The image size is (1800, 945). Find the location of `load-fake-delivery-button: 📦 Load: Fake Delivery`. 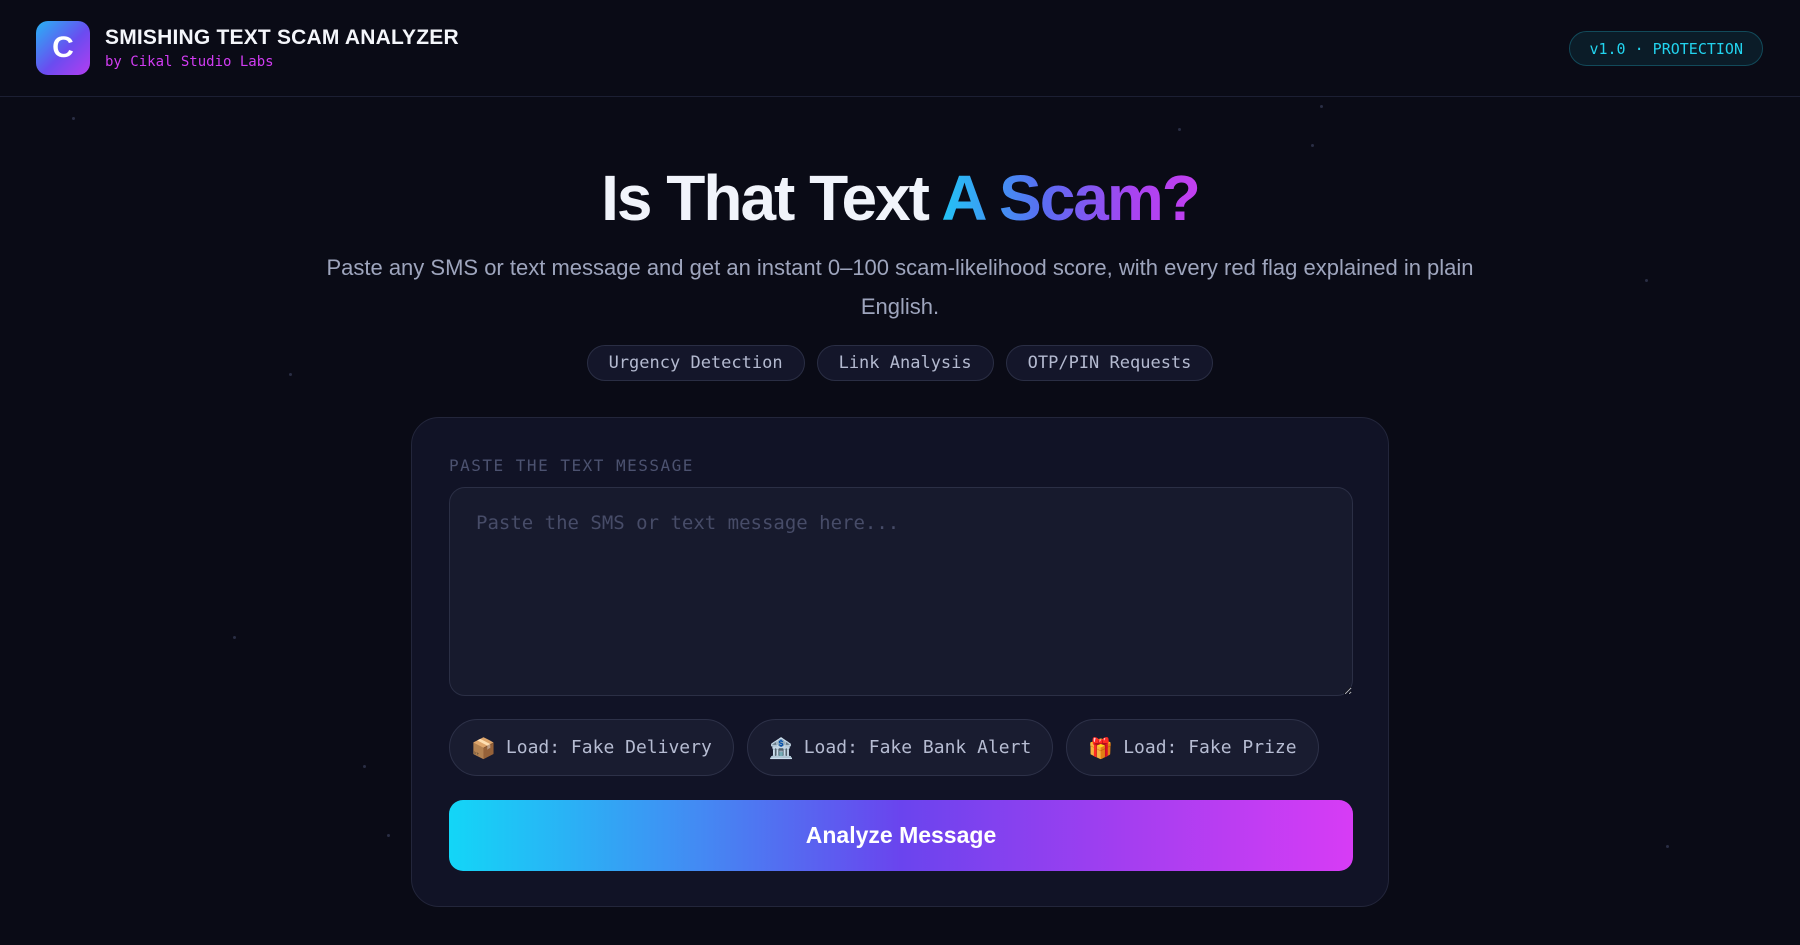

load-fake-delivery-button: 📦 Load: Fake Delivery is located at coordinates (591, 747).